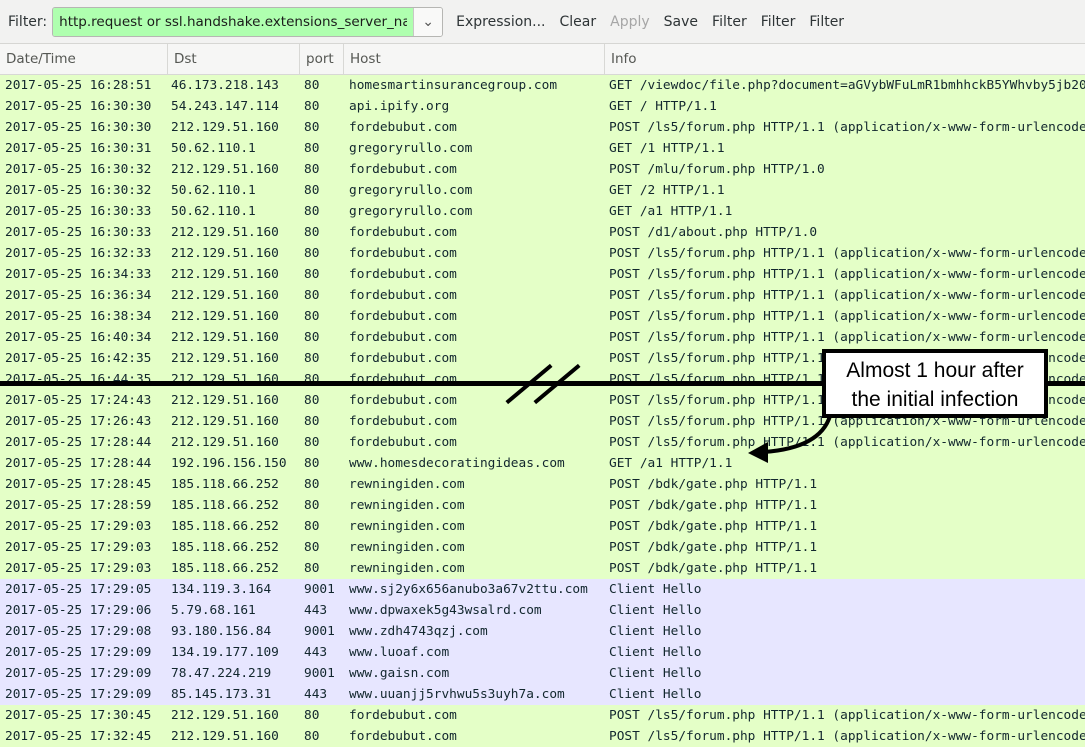  I want to click on annotation-line-2: the initial infection, so click(935, 399).